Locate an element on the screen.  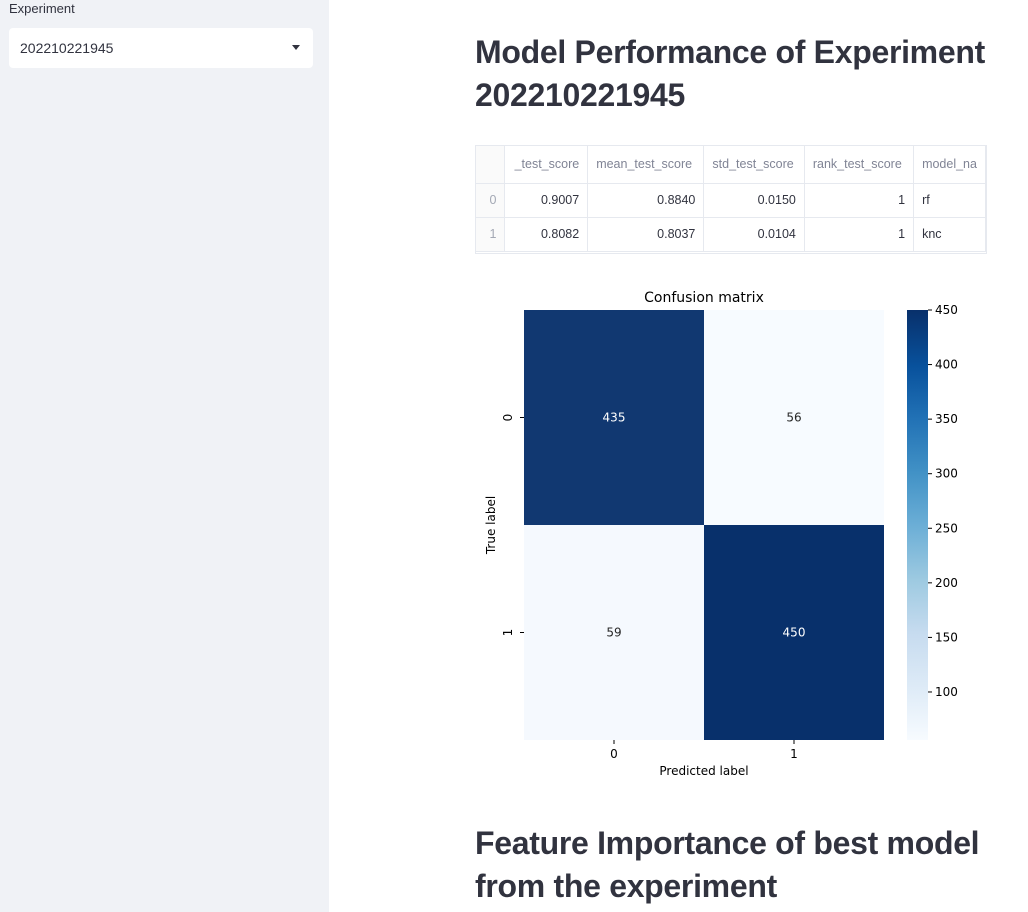
y-axis-label: True label is located at coordinates (491, 525).